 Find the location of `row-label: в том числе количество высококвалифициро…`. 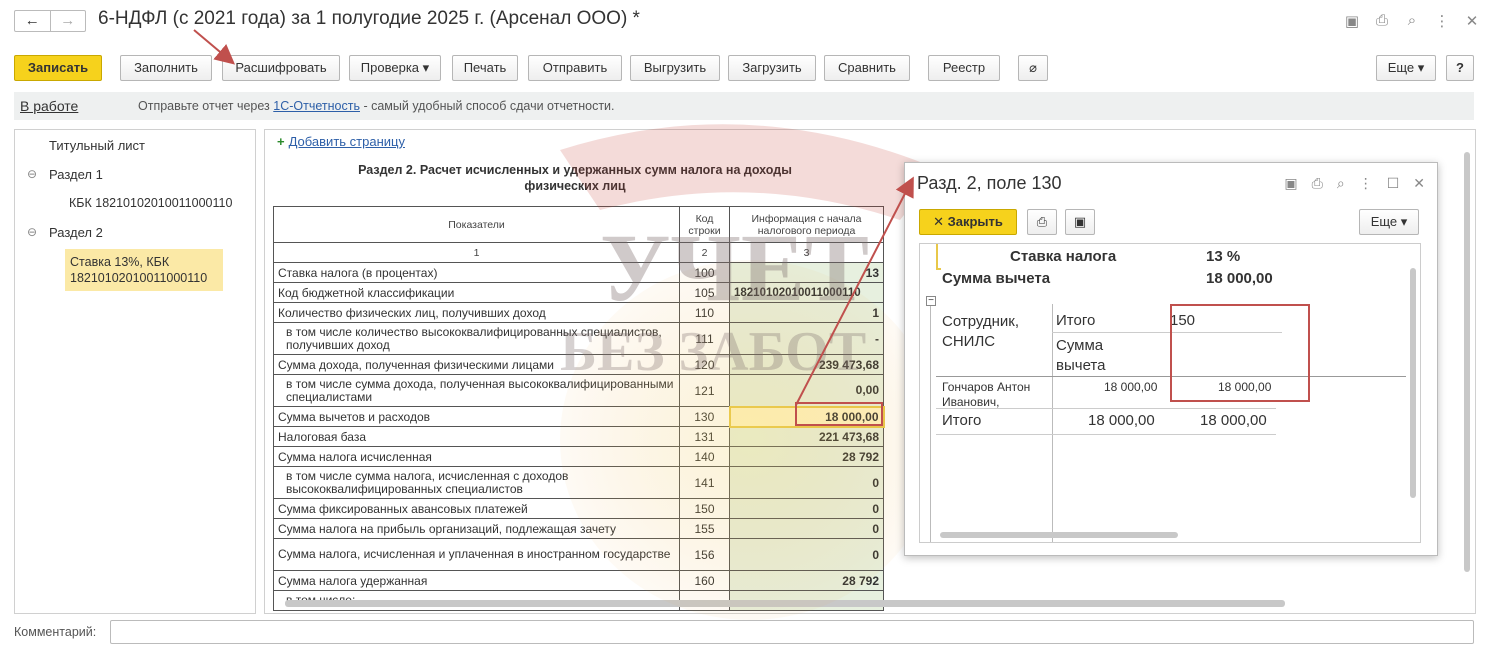

row-label: в том числе количество высококвалифициро… is located at coordinates (476, 338).